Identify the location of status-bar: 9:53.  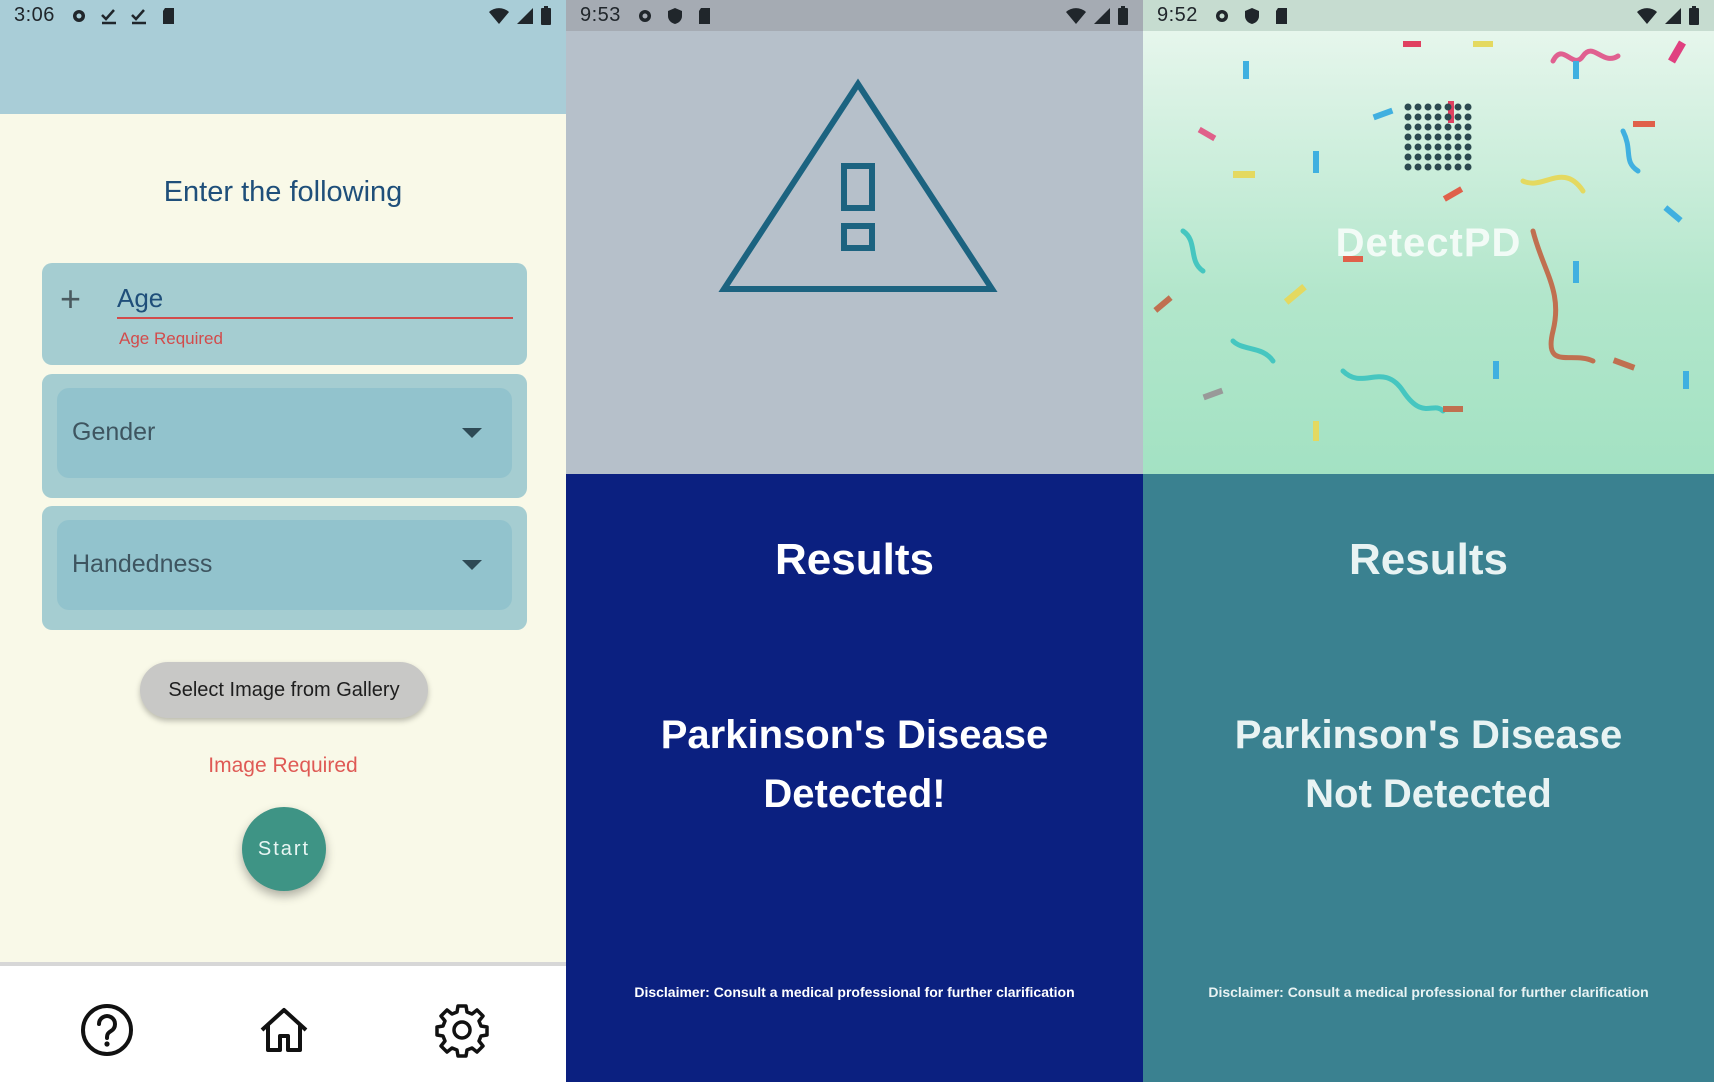
(854, 15).